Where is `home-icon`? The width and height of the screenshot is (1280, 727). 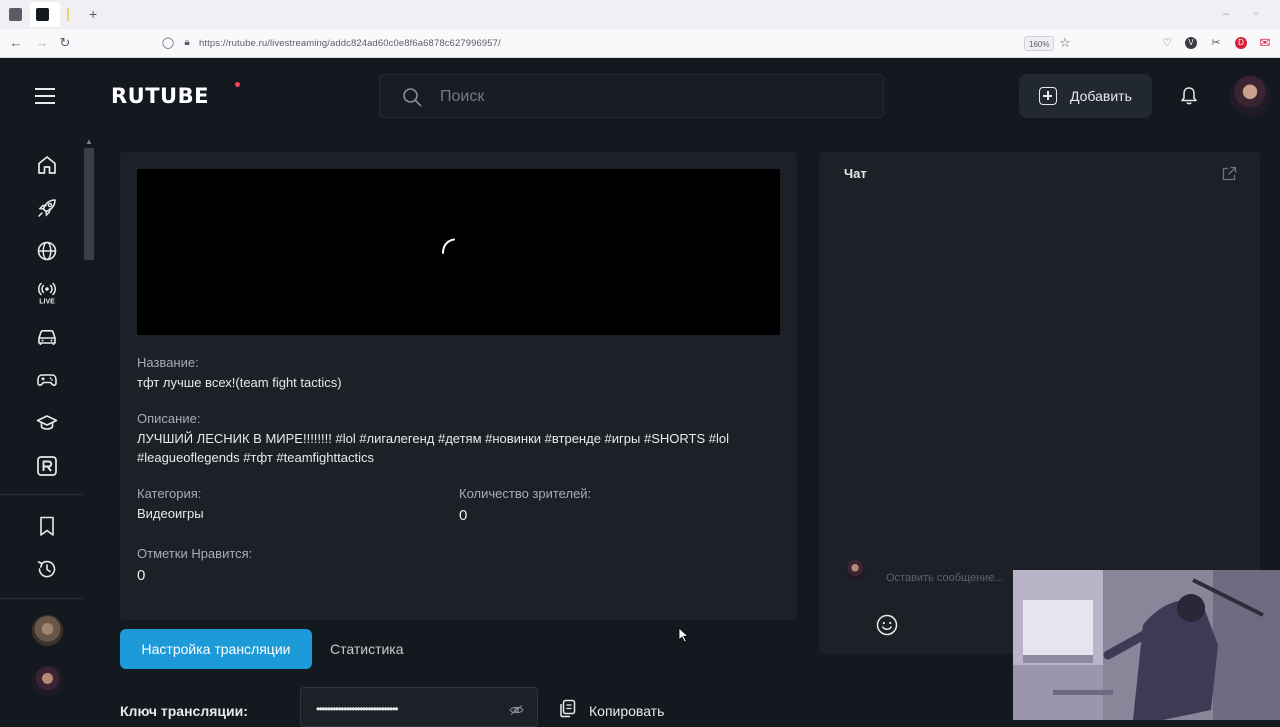
home-icon is located at coordinates (47, 165).